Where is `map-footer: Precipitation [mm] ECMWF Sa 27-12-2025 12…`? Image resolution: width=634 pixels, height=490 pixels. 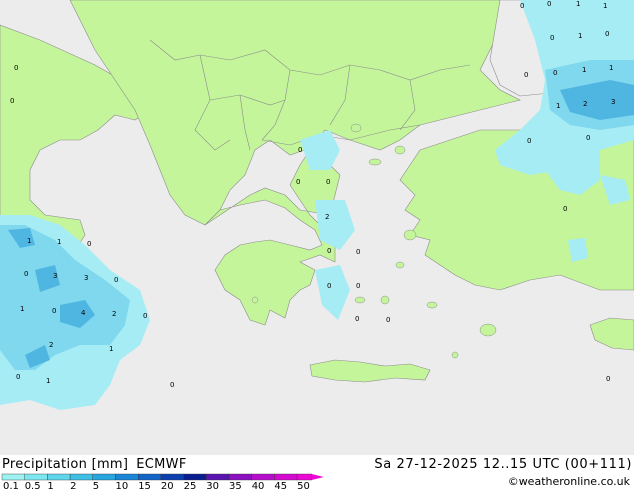 map-footer: Precipitation [mm] ECMWF Sa 27-12-2025 12… is located at coordinates (317, 472).